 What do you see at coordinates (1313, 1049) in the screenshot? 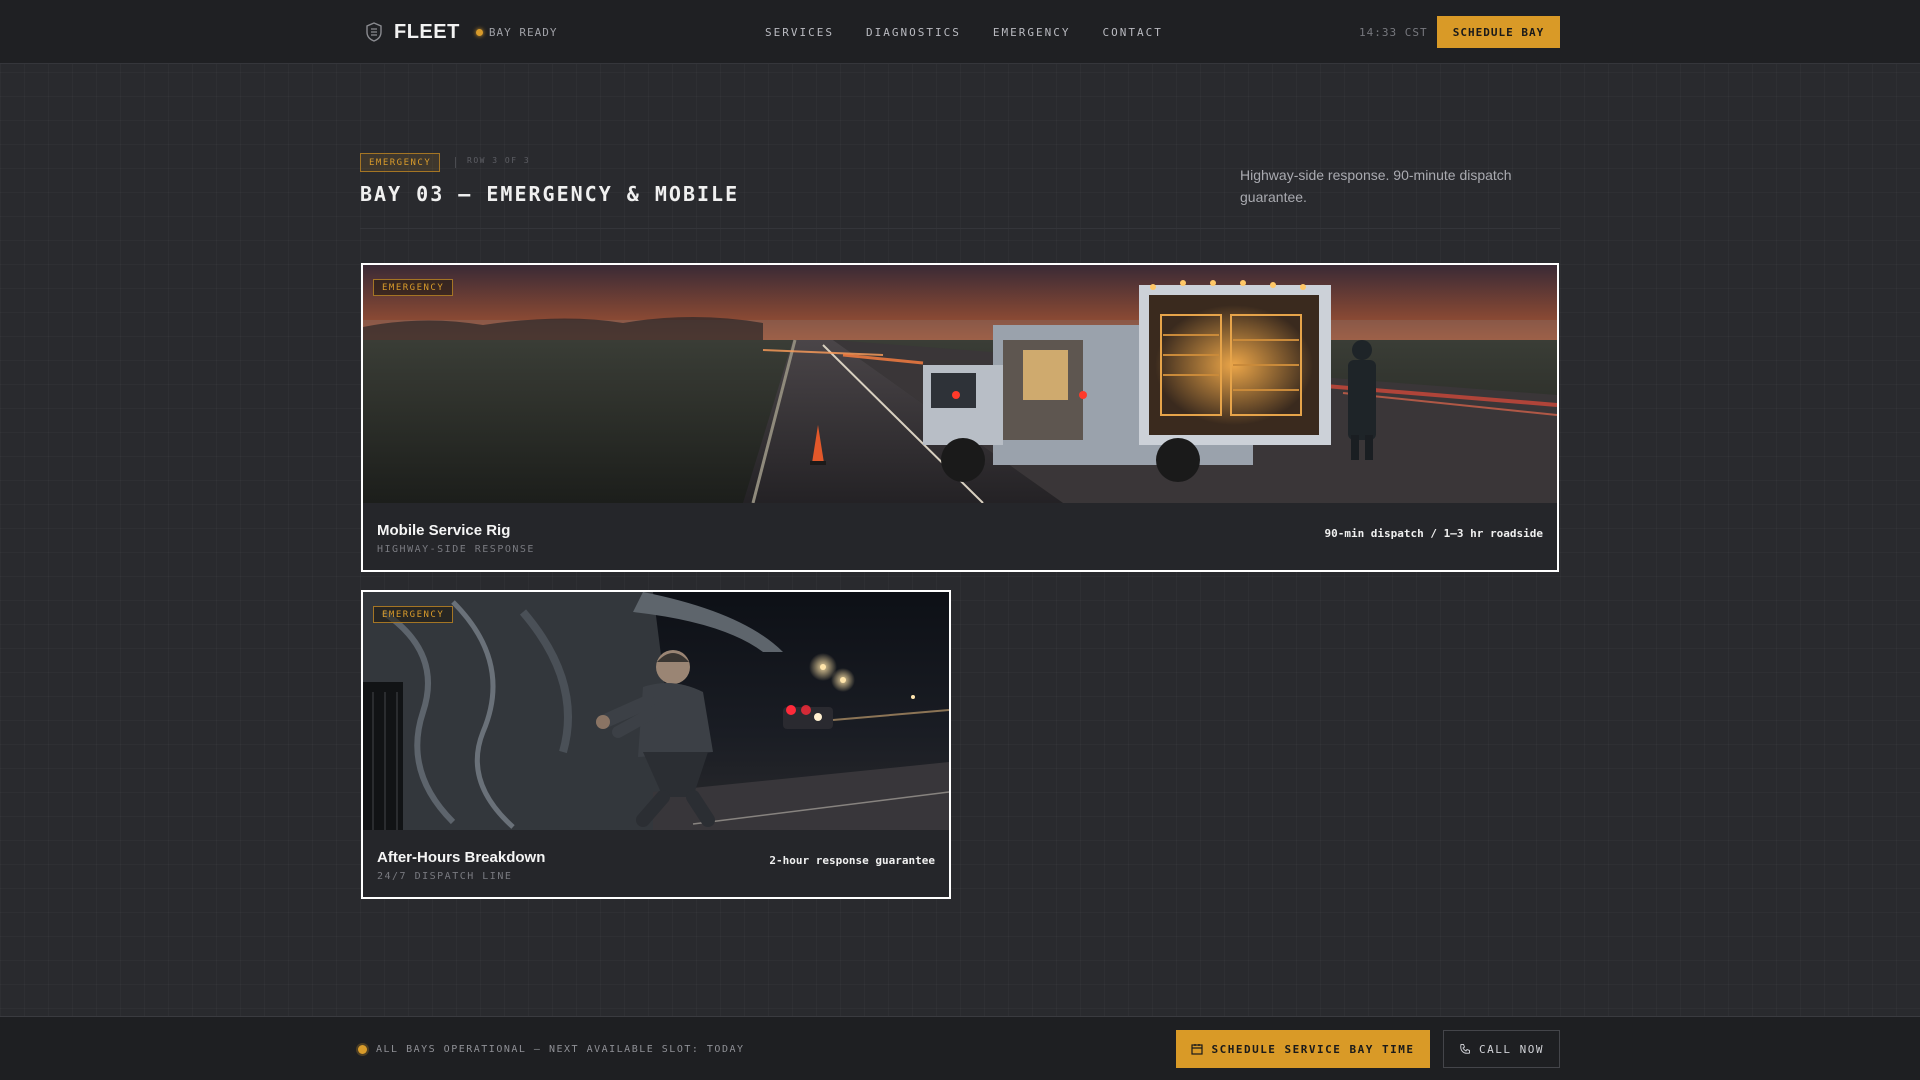
I see `schedule-service-bay-label: SCHEDULE SERVICE BAY TIME` at bounding box center [1313, 1049].